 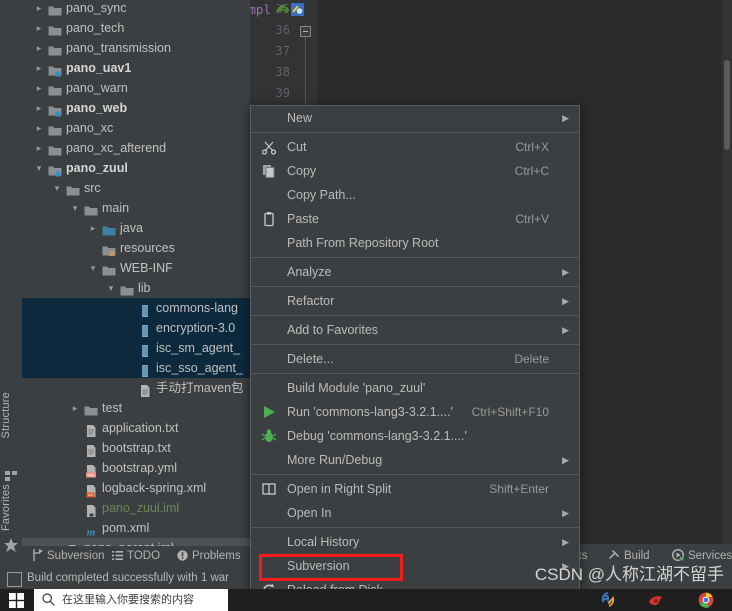 I want to click on tree-row: m pom.xml, so click(x=136, y=528).